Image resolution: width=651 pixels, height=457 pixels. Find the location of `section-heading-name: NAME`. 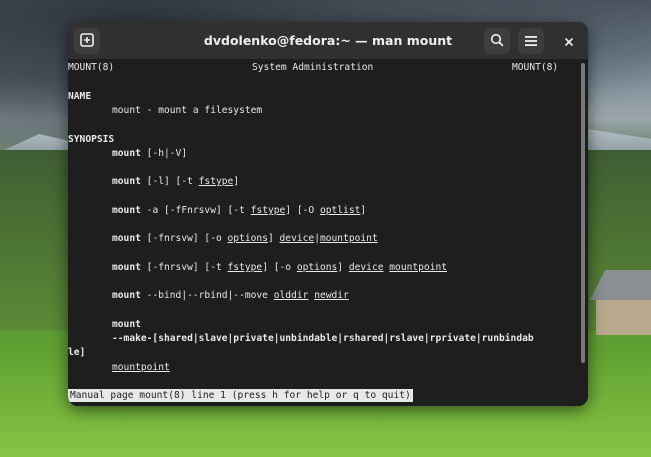

section-heading-name: NAME is located at coordinates (80, 96).